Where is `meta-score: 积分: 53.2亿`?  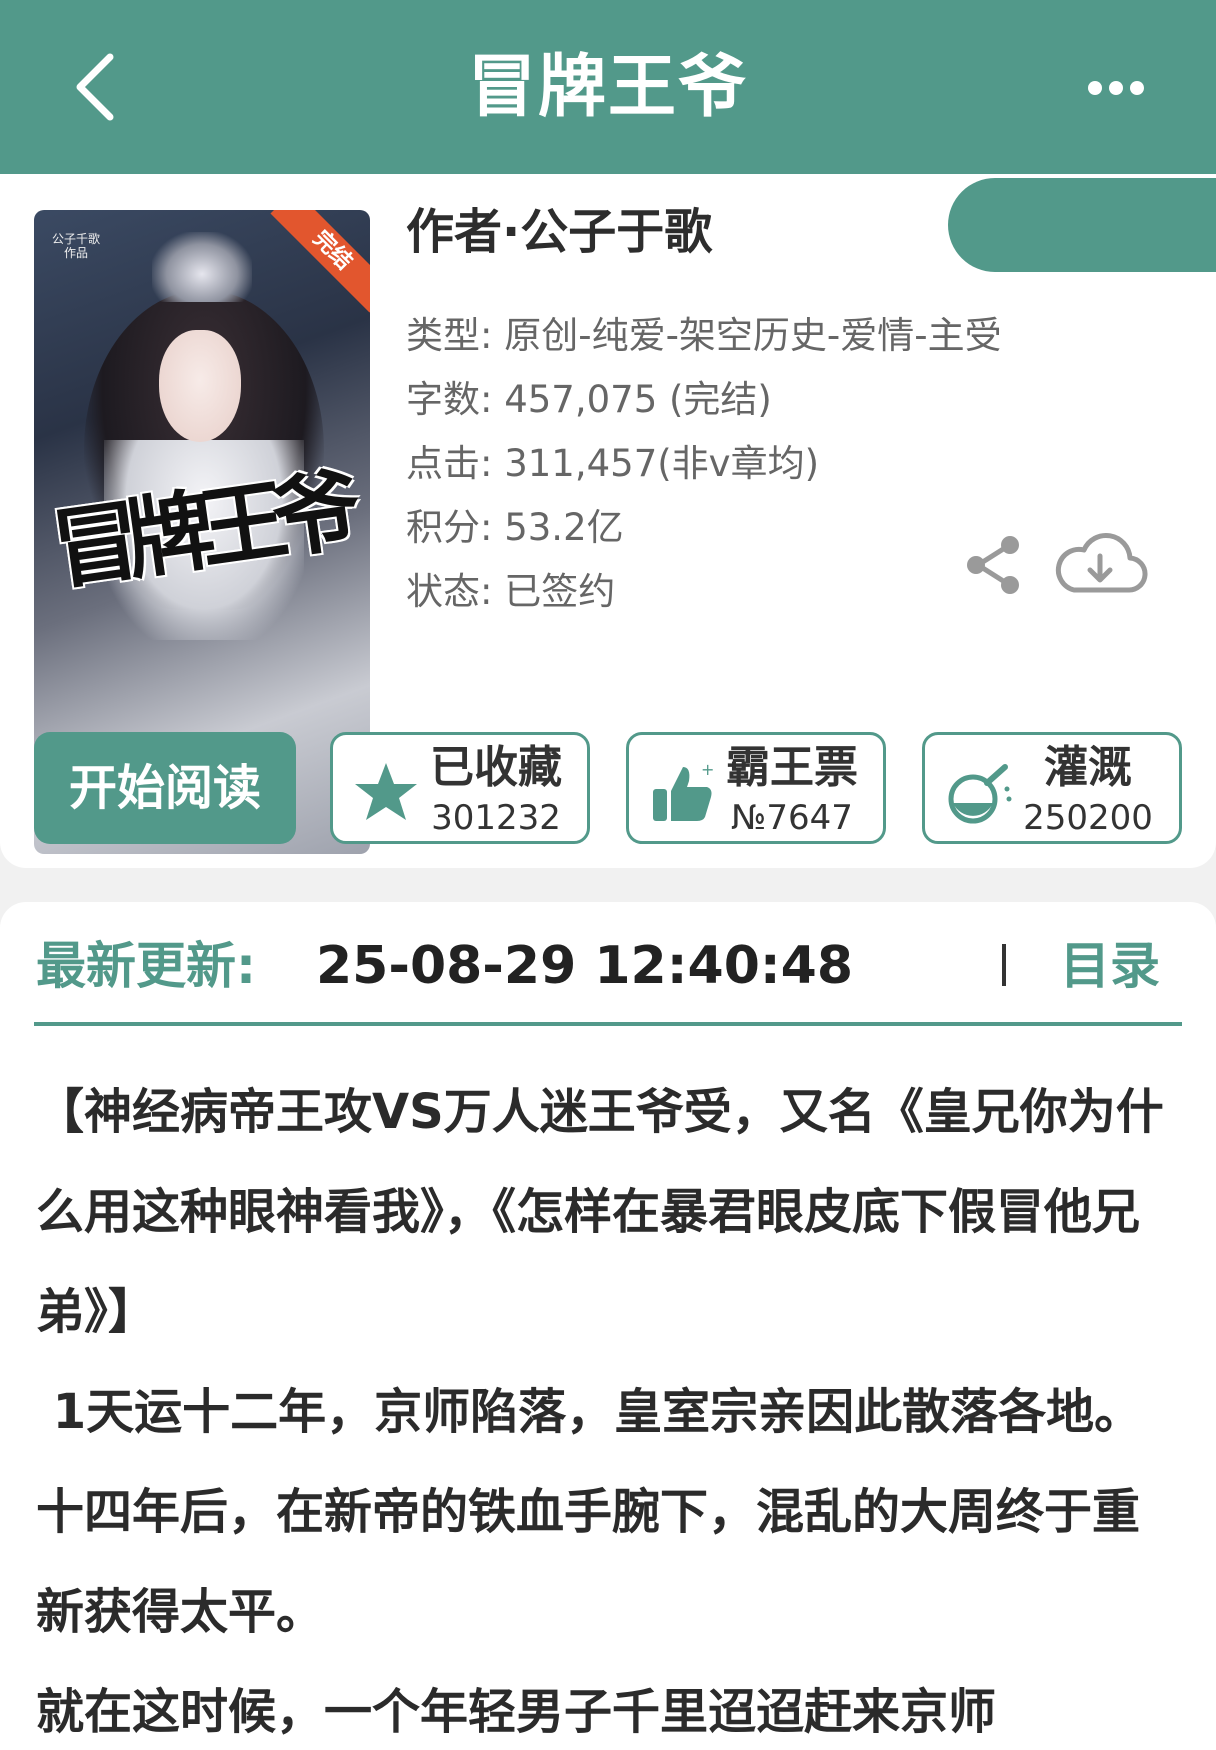
meta-score: 积分: 53.2亿 is located at coordinates (515, 527).